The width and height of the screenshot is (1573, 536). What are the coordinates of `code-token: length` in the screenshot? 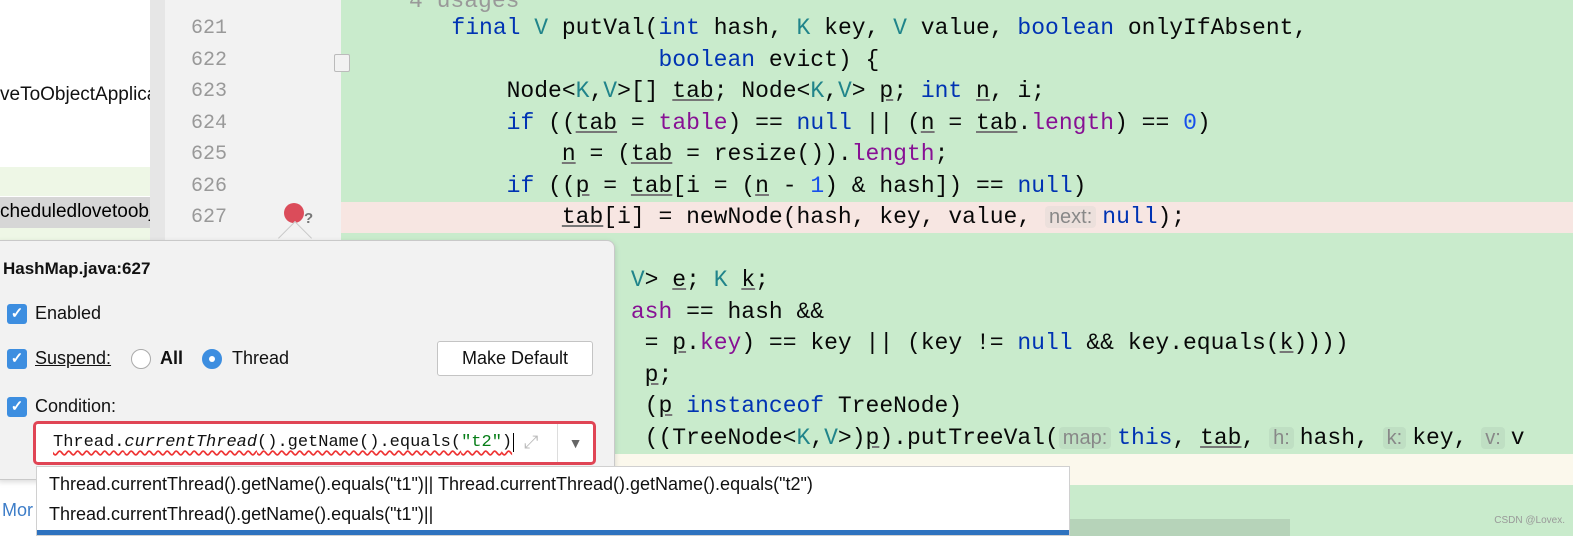 It's located at (893, 154).